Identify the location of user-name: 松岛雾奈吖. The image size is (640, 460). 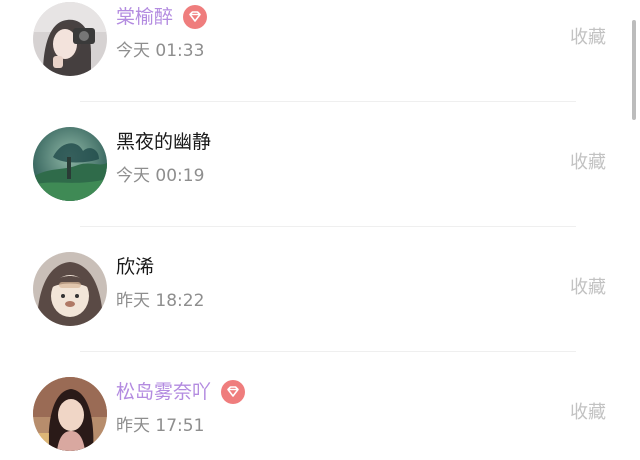
(163, 392).